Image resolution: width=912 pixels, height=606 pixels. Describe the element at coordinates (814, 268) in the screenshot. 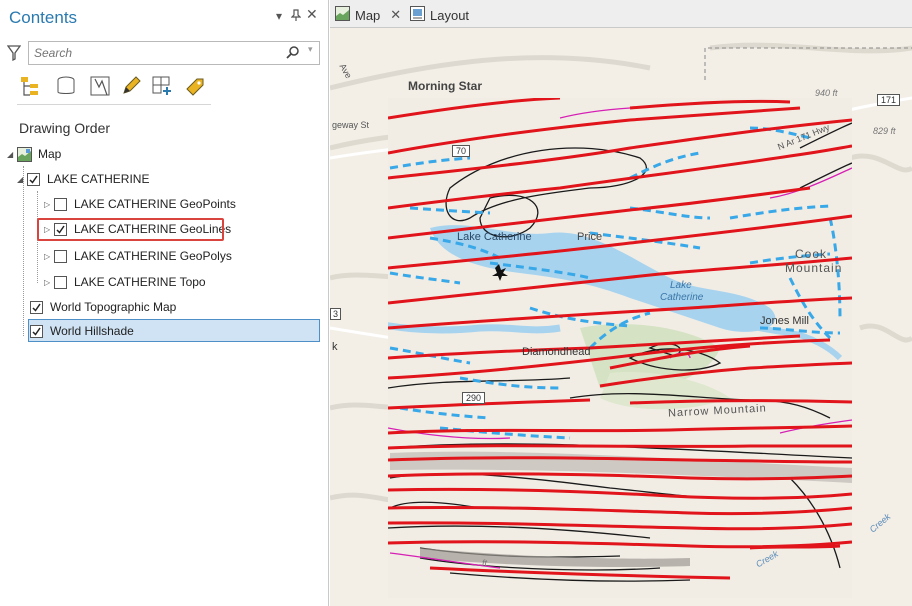

I see `map-label-mountain: Mountain` at that location.